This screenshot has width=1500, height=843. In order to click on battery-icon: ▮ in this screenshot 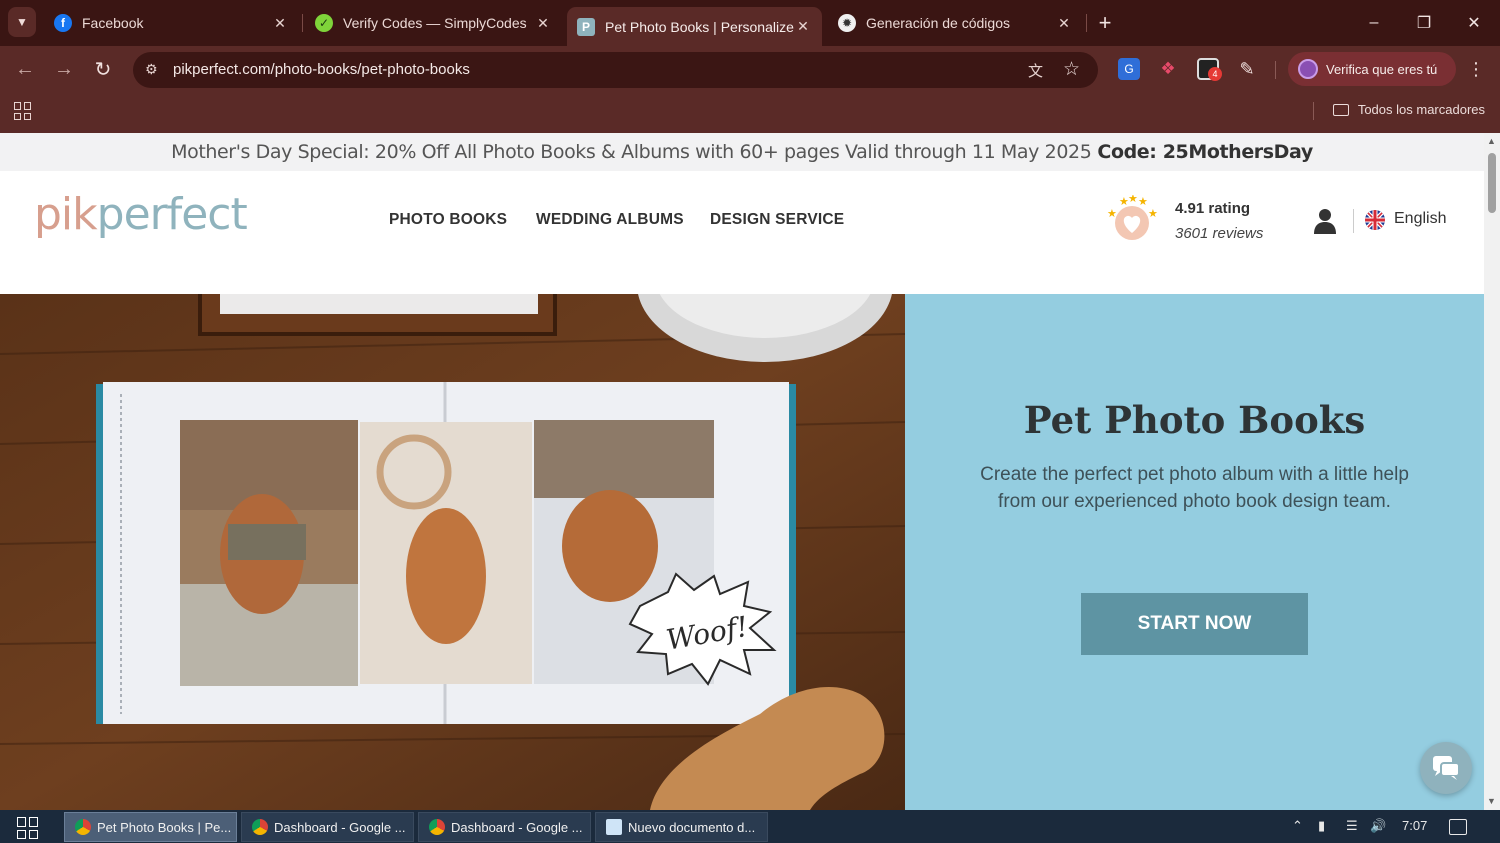, I will do `click(1321, 826)`.